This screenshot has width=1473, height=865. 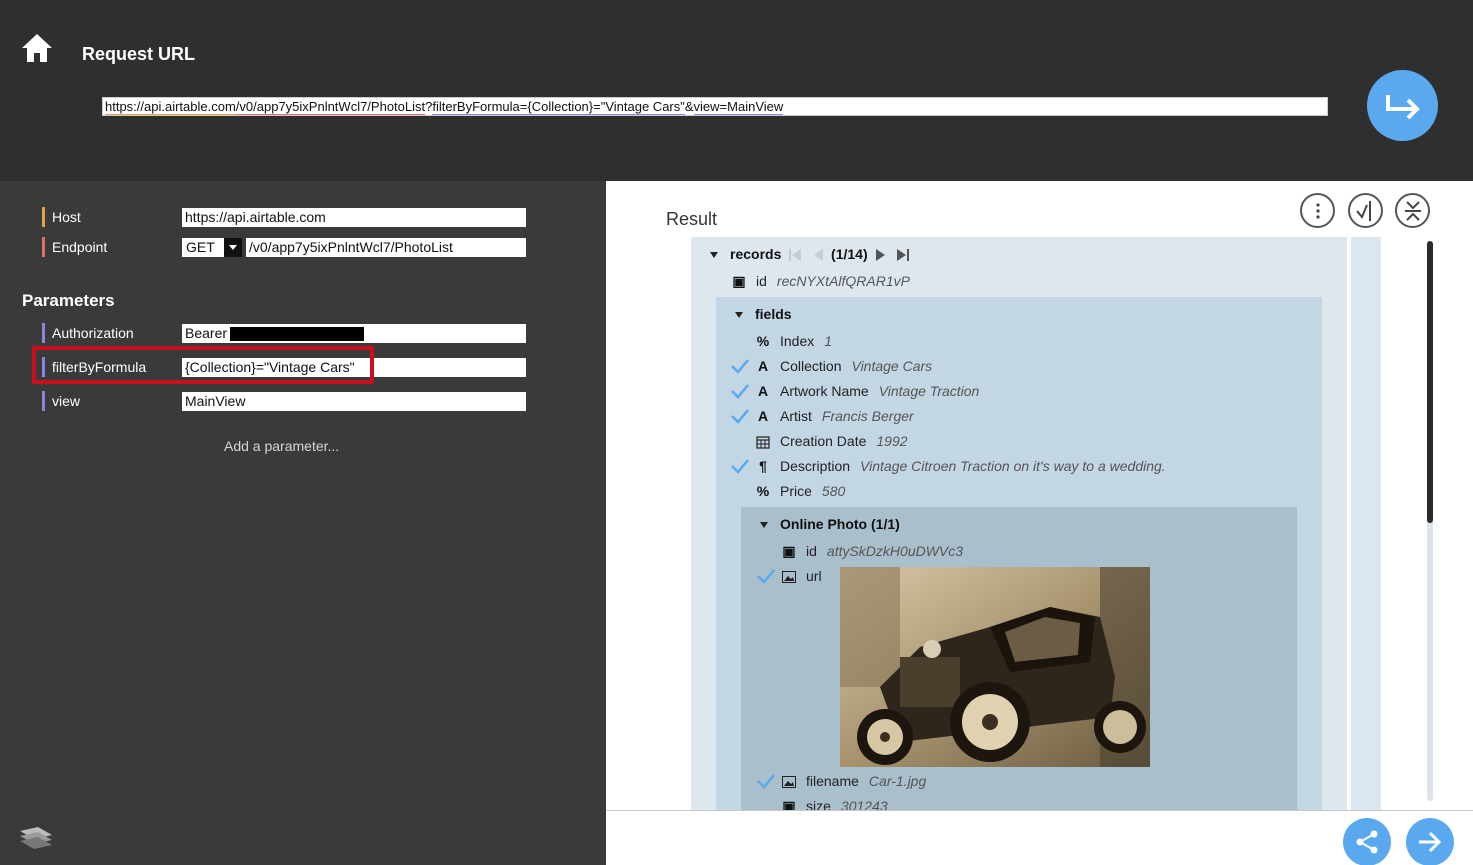 I want to click on result-title: Result, so click(x=692, y=219).